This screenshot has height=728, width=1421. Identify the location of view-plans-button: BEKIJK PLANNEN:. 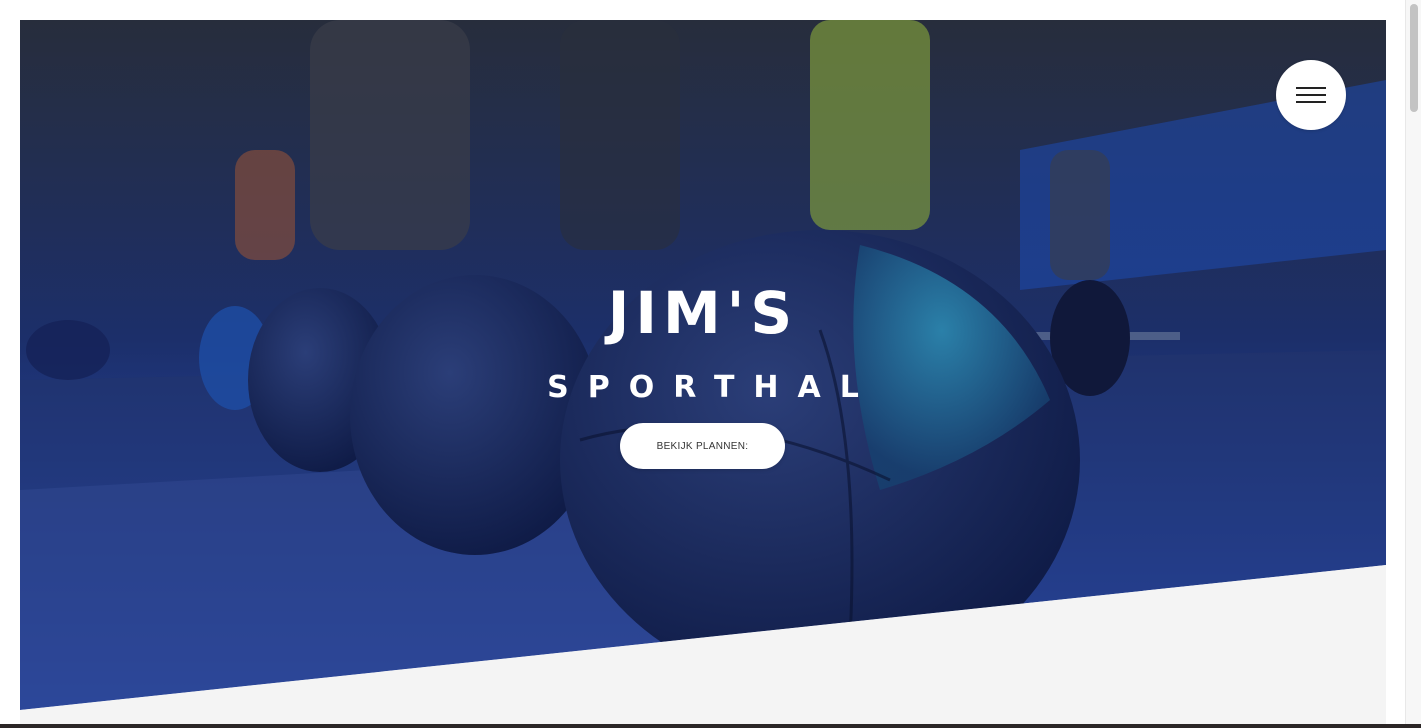
(702, 446).